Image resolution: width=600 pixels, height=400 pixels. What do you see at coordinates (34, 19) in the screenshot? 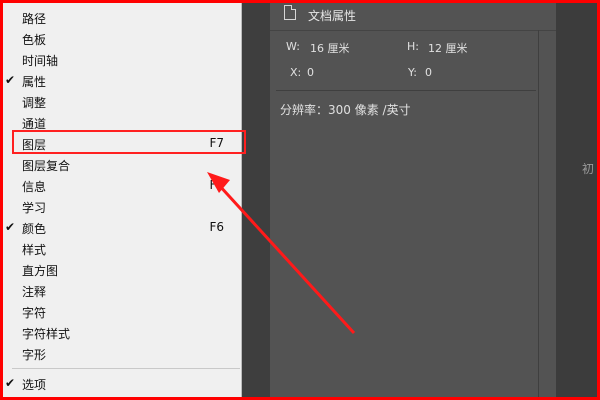
I see `menu-item-label: 路径` at bounding box center [34, 19].